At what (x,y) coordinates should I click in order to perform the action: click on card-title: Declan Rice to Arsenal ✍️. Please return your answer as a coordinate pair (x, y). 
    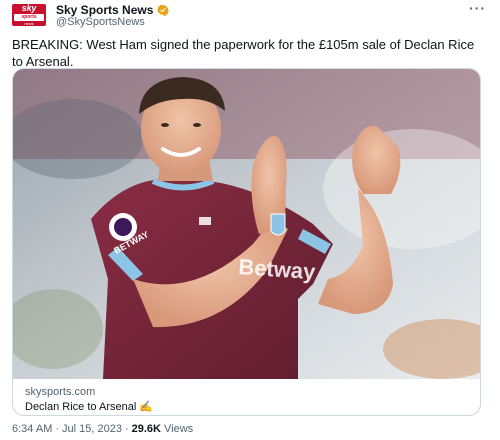
    Looking at the image, I should click on (89, 406).